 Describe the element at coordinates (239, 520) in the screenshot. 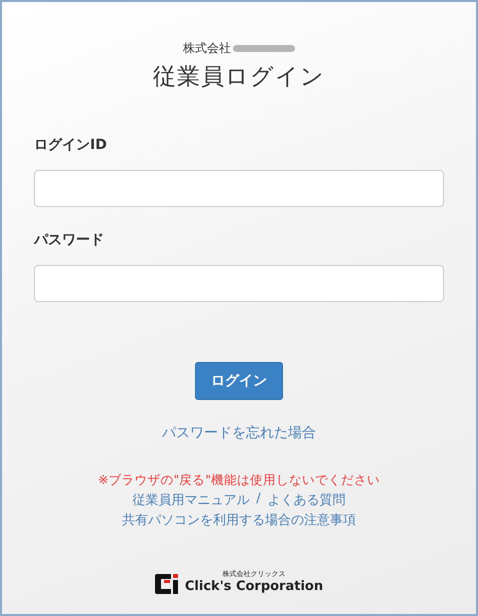

I see `notice-link: 共有パソコンを利用する場合の注意事項` at that location.